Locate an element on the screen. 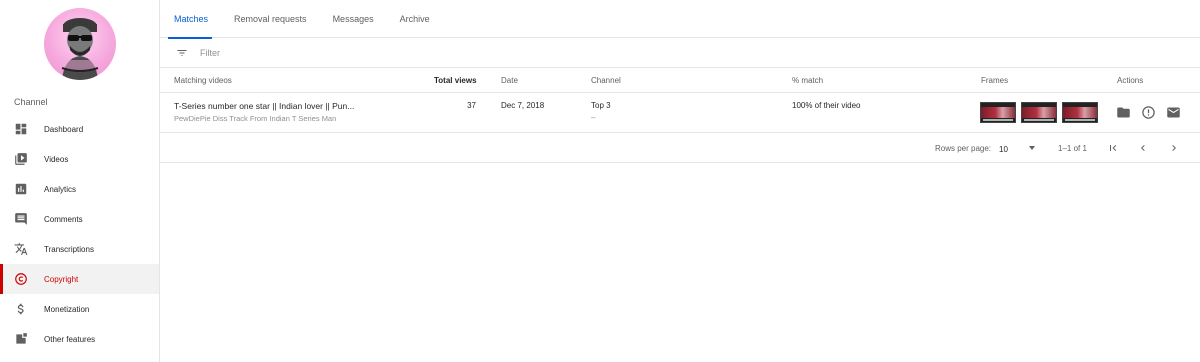 This screenshot has height=362, width=1200. analytics-icon is located at coordinates (21, 189).